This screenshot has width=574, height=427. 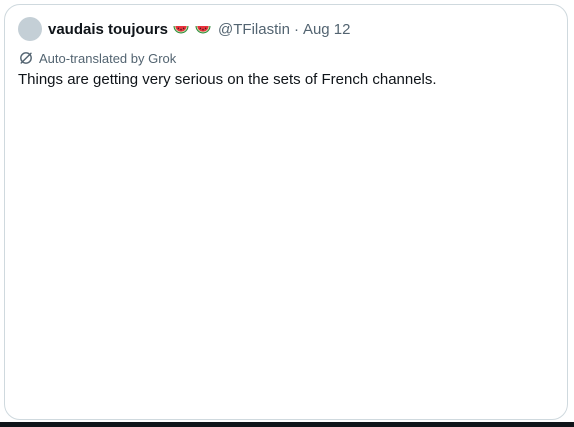 I want to click on bottom-divider, so click(x=287, y=424).